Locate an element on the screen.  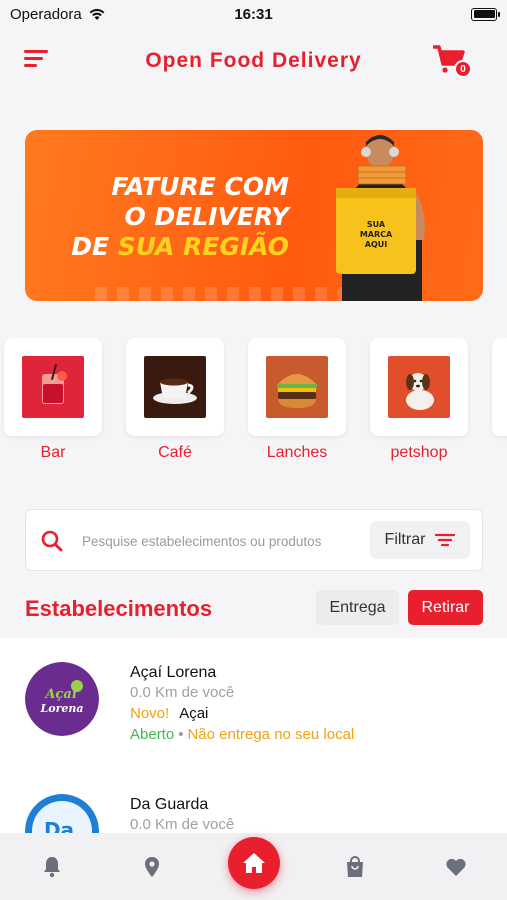
location-icon is located at coordinates (152, 867).